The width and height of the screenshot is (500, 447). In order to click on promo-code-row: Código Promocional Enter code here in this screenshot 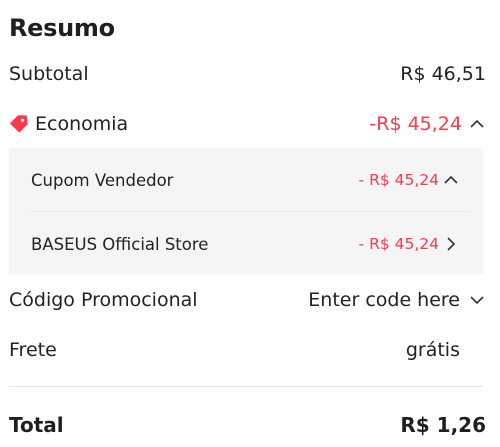, I will do `click(247, 300)`.